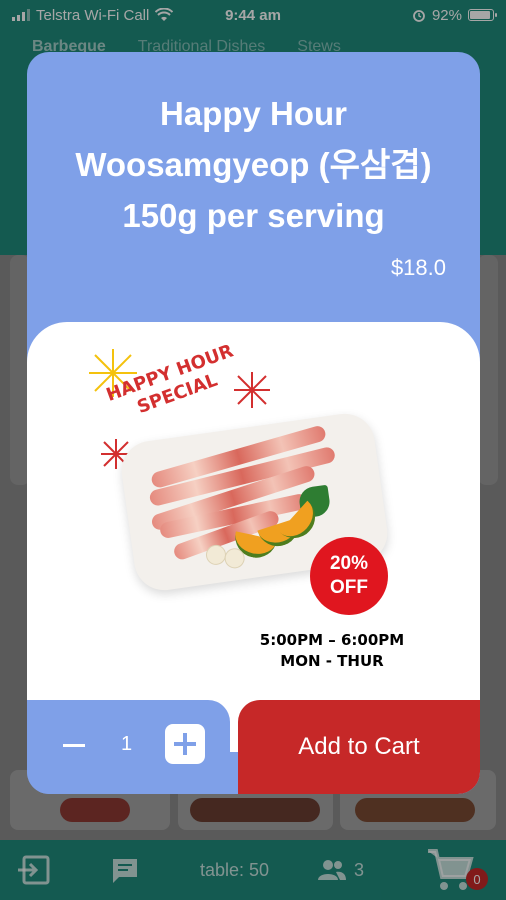 This screenshot has height=900, width=506. I want to click on add-to-cart-button: Add to Cart, so click(359, 747).